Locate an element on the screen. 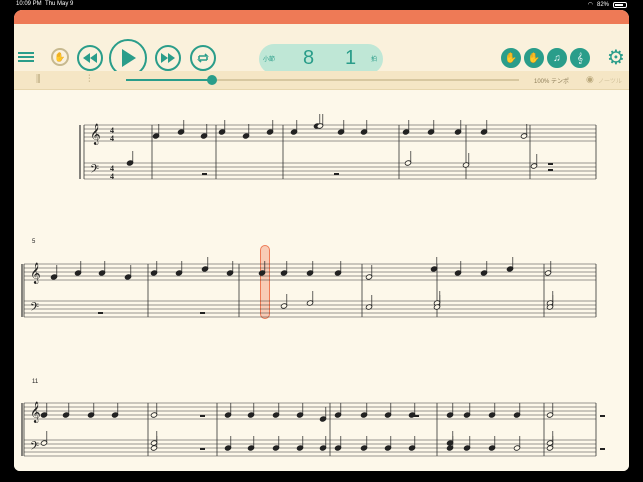  battery-icon is located at coordinates (620, 4).